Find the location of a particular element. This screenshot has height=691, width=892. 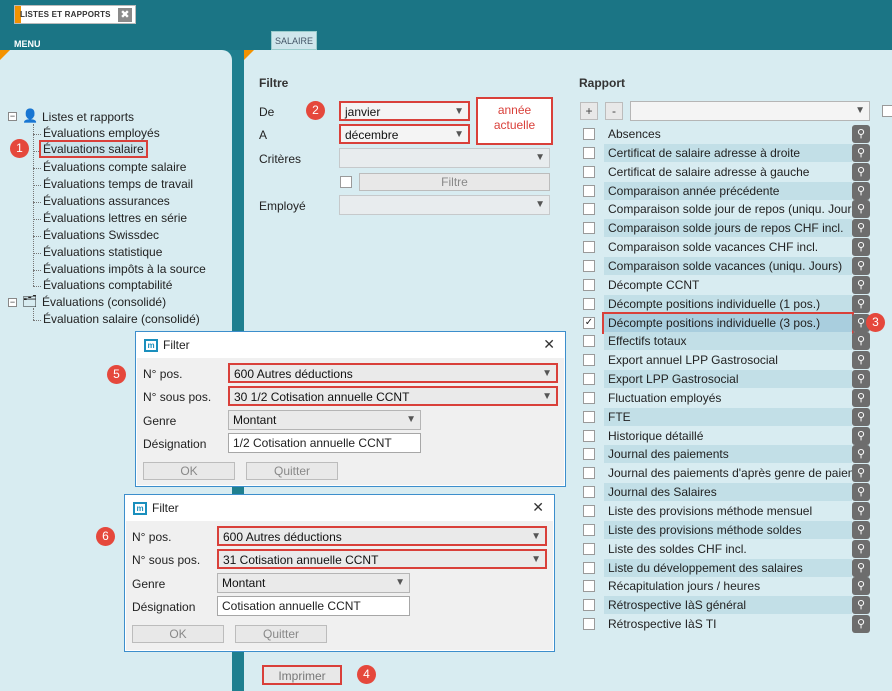

report-row: Liste du développement des salaires ⚲ is located at coordinates (724, 568).